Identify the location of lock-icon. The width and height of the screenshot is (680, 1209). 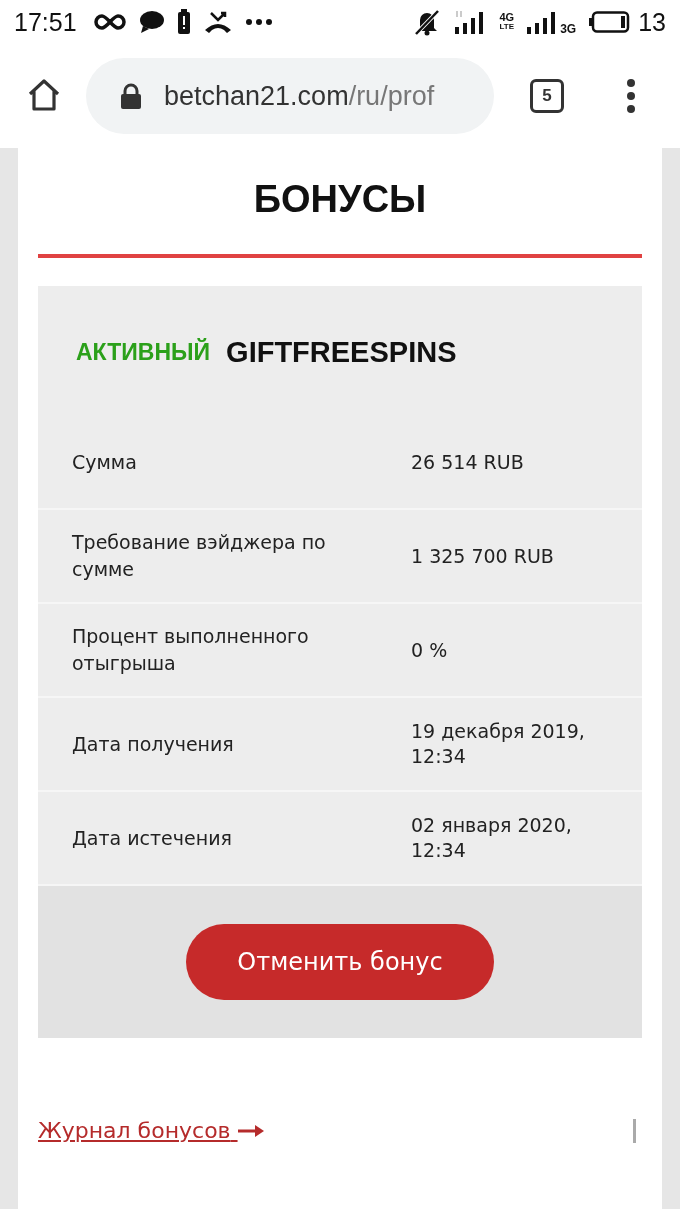
(131, 96).